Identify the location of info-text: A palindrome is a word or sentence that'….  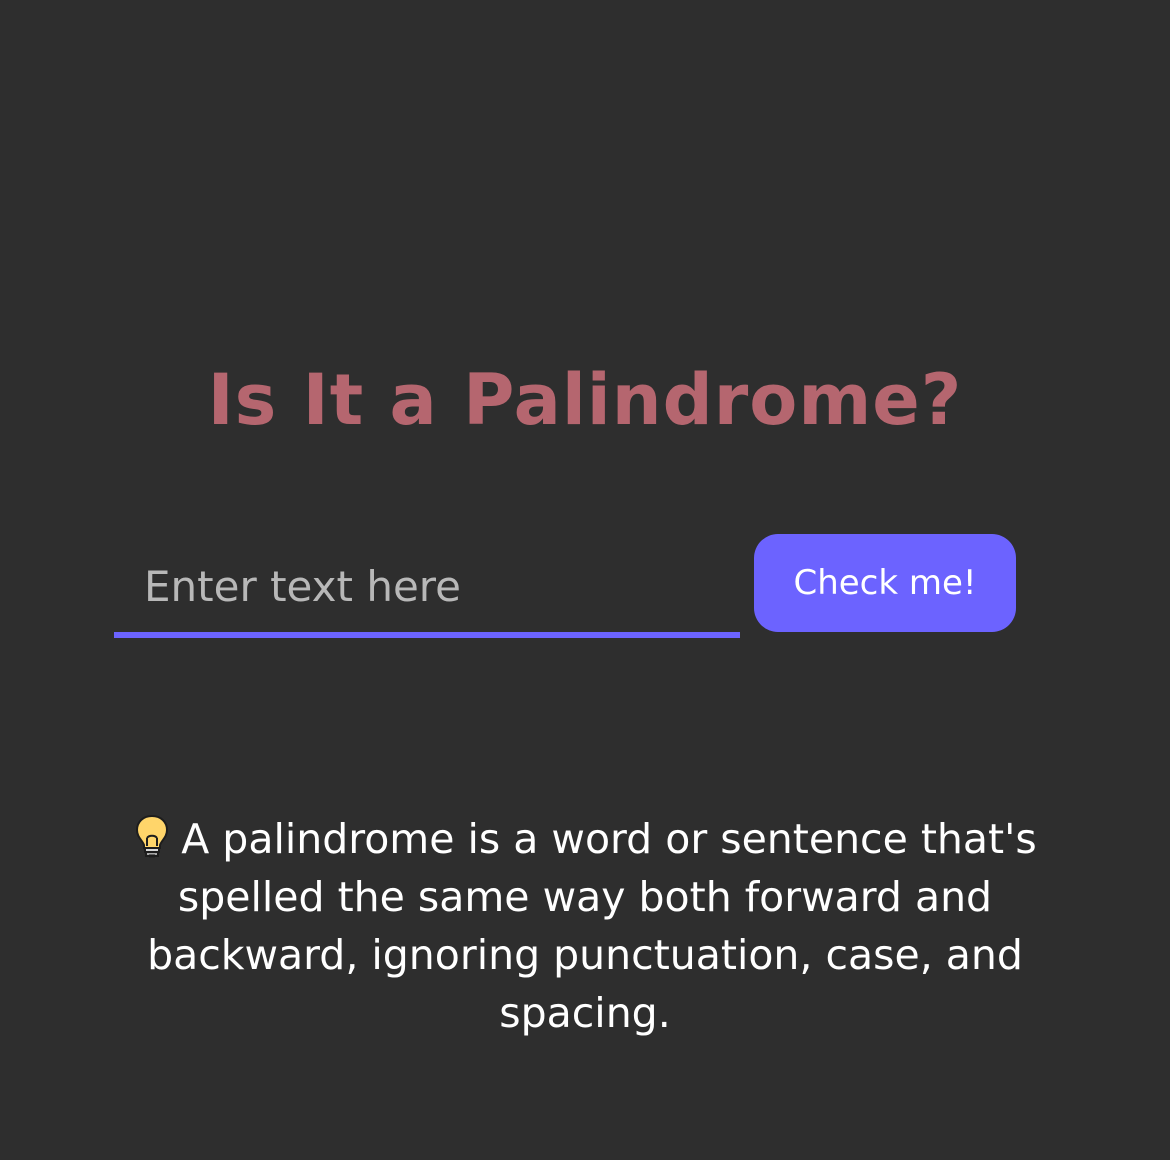
(592, 926).